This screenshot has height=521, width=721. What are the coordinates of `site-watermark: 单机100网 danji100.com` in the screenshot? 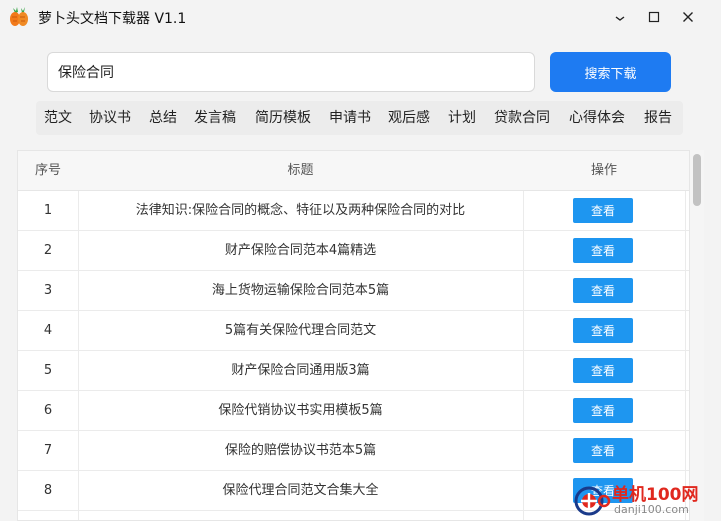 It's located at (647, 500).